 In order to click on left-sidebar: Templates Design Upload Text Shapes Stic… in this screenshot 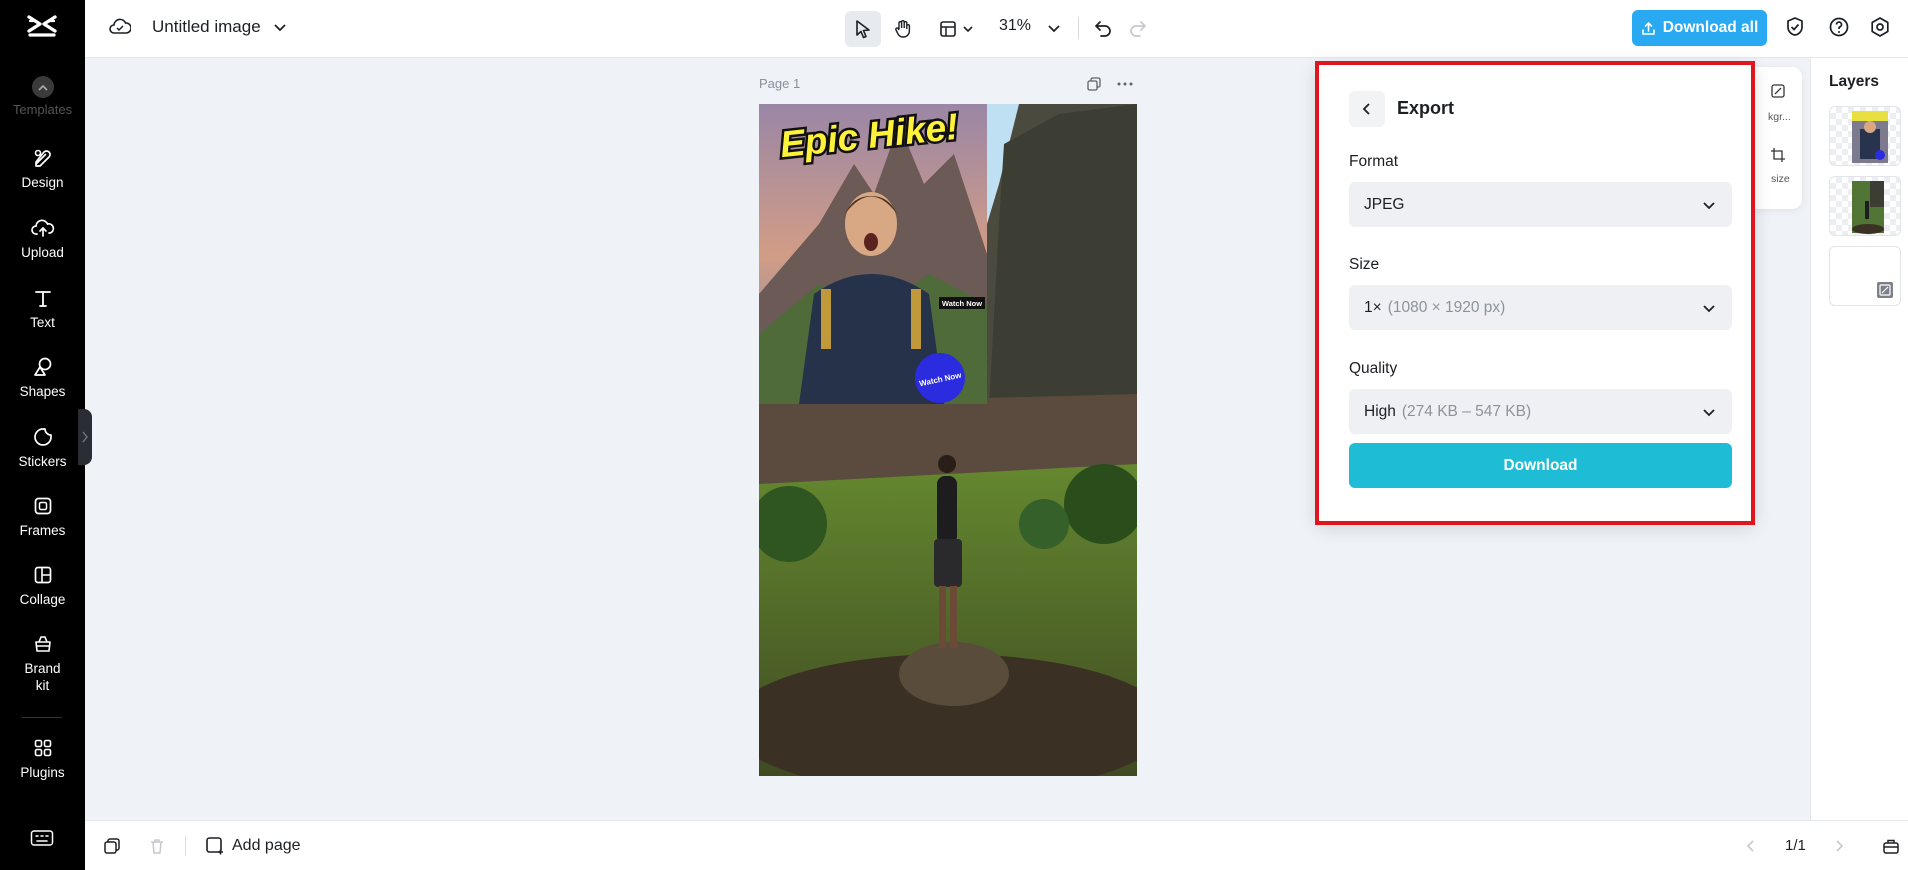, I will do `click(42, 435)`.